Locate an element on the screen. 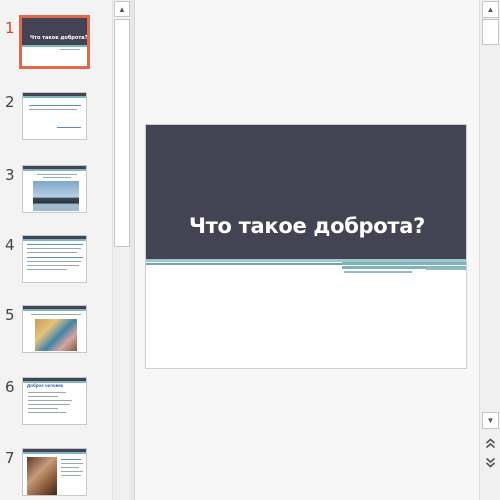  slide-thumbnail-6: 6 Доброе человек is located at coordinates (56, 407).